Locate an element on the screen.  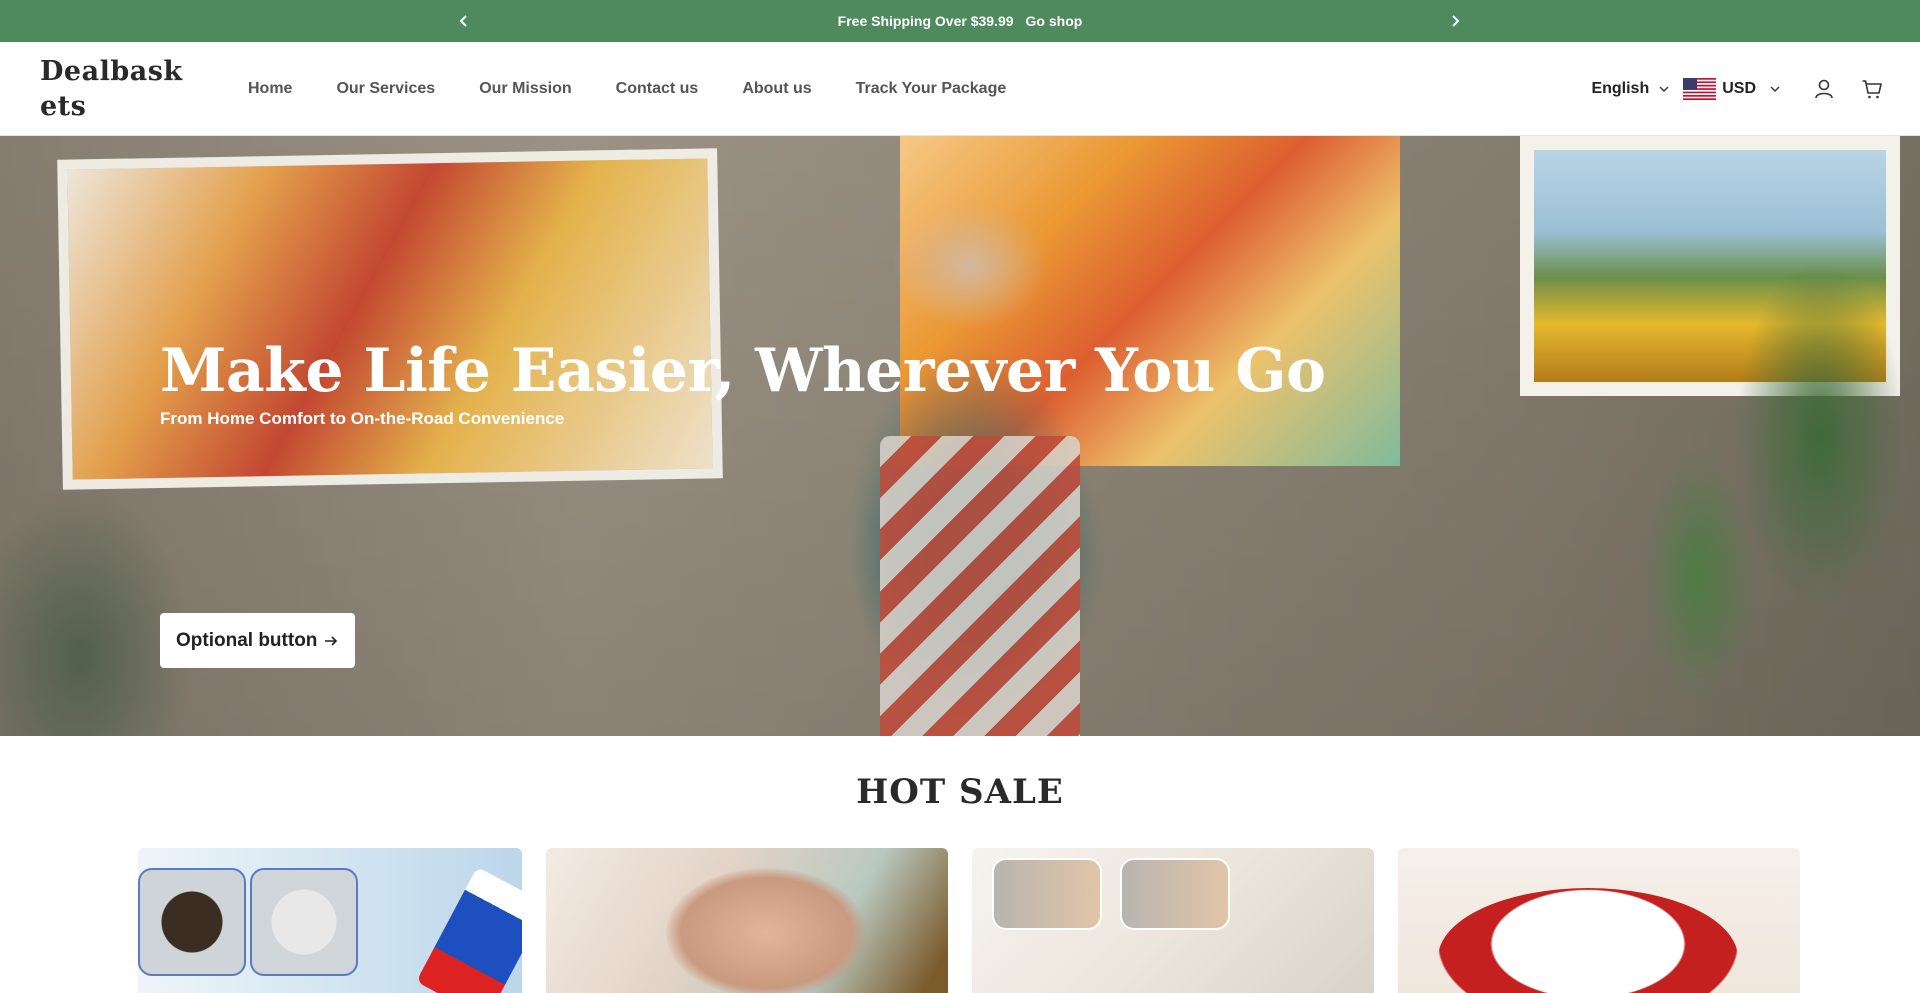
nav-item-about-us: About us is located at coordinates (776, 89).